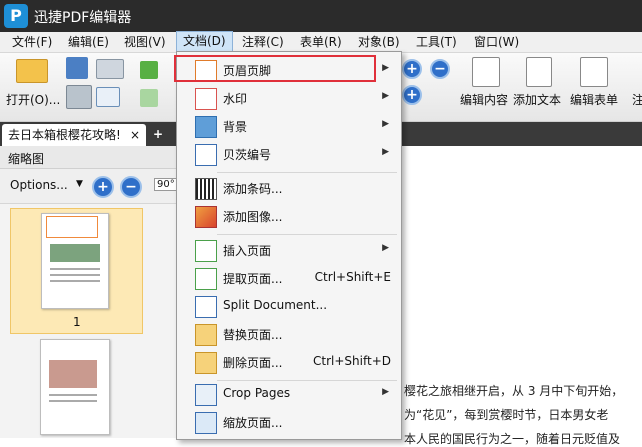 Image resolution: width=642 pixels, height=447 pixels. What do you see at coordinates (32, 42) in the screenshot?
I see `menu-file: 文件(F)` at bounding box center [32, 42].